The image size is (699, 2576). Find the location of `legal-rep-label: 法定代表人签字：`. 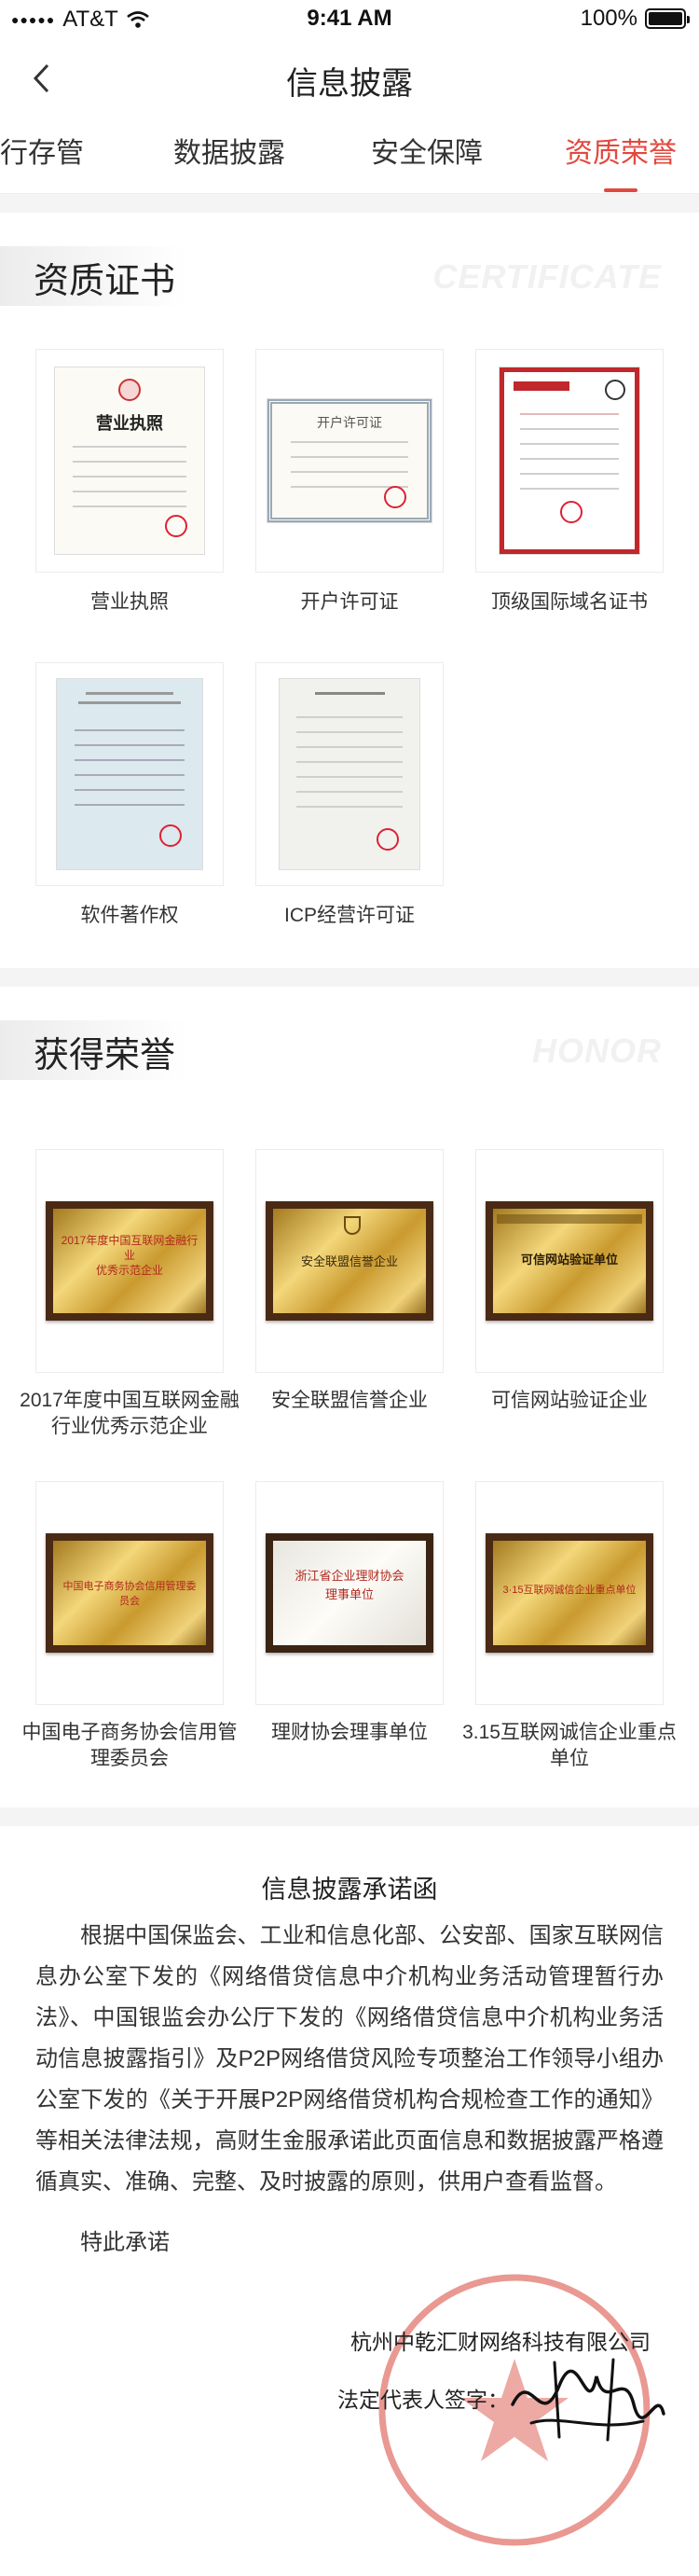

legal-rep-label: 法定代表人签字： is located at coordinates (423, 2400).